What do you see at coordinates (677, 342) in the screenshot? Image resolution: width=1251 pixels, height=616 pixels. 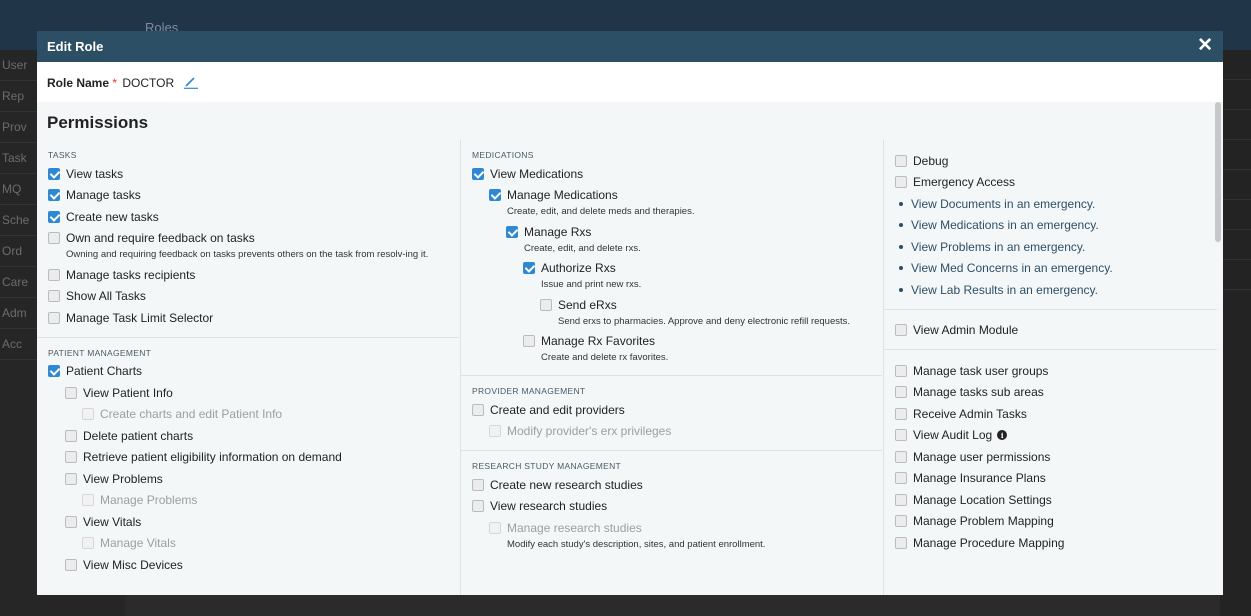 I see `permission-manage-rx-favorites: Manage Rx Favorites` at bounding box center [677, 342].